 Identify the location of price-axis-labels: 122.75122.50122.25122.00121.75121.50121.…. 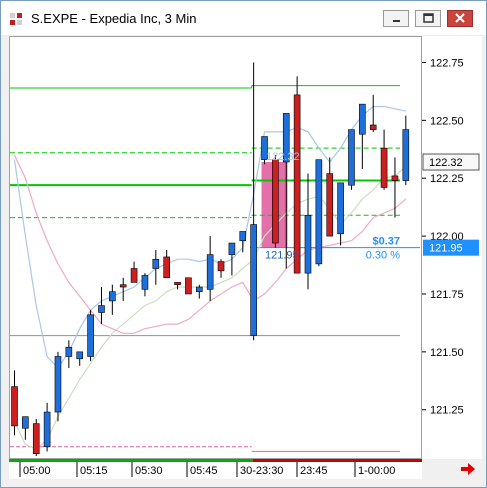
(451, 237).